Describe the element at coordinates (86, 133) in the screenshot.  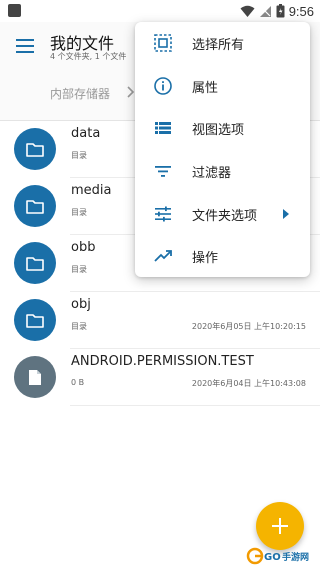
I see `file-name: data` at that location.